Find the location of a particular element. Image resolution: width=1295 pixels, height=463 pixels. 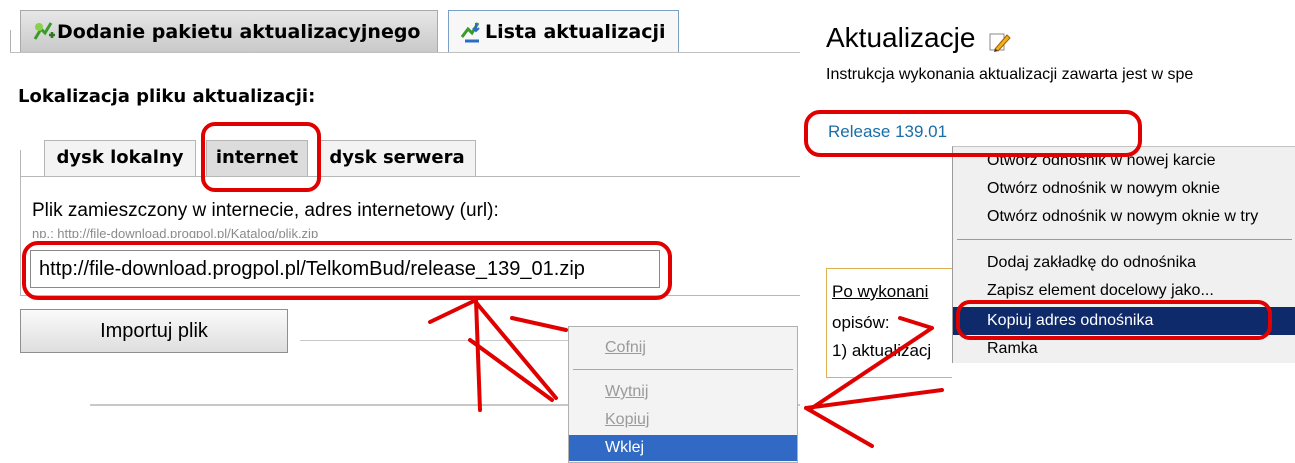

url-input is located at coordinates (345, 269).